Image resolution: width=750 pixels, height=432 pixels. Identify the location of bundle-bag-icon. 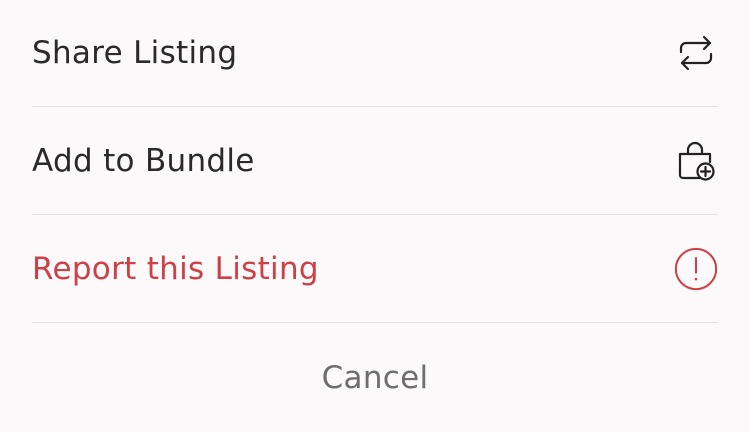
(696, 161).